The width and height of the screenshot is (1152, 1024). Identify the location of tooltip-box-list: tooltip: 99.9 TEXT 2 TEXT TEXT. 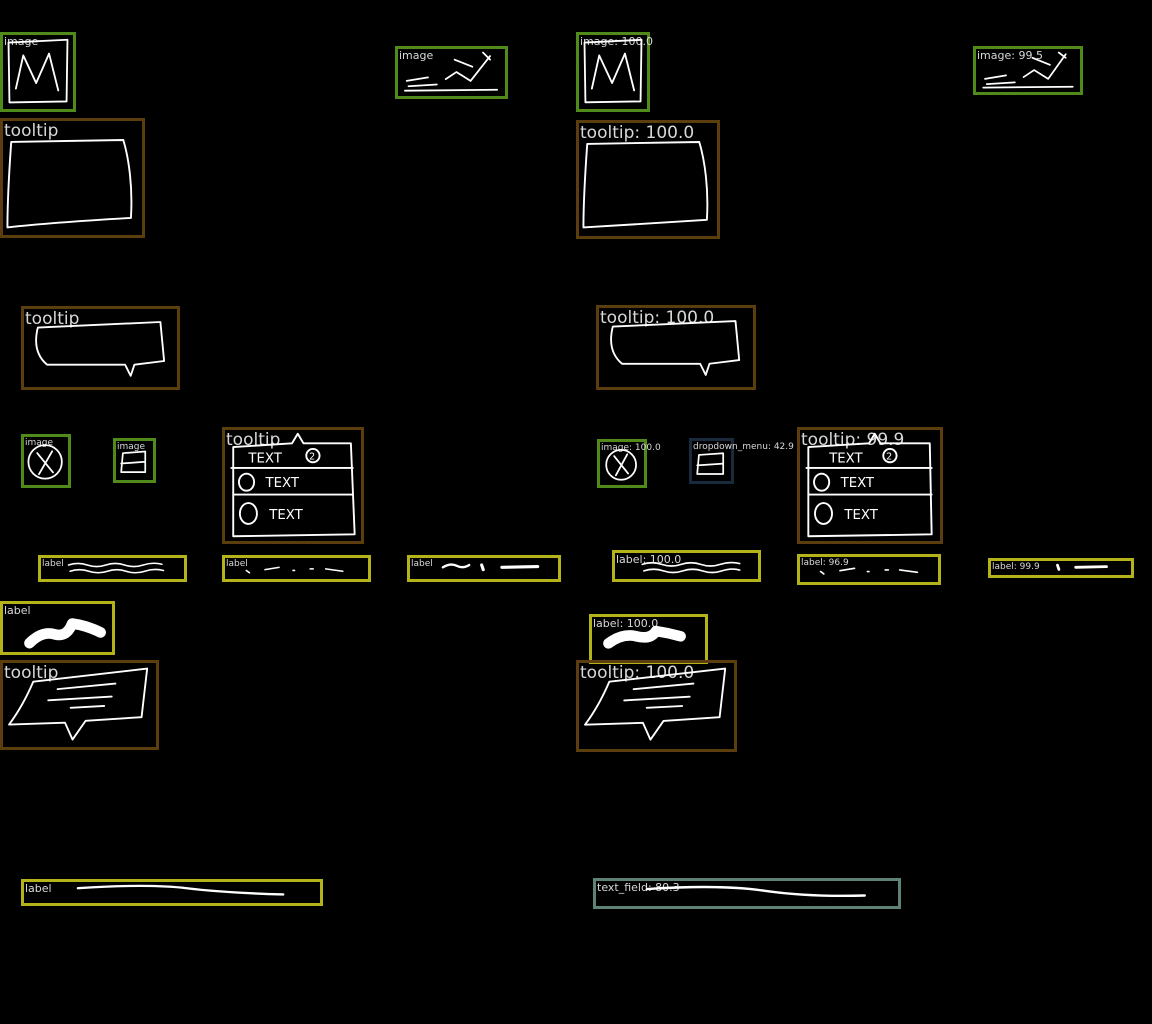
(870, 485).